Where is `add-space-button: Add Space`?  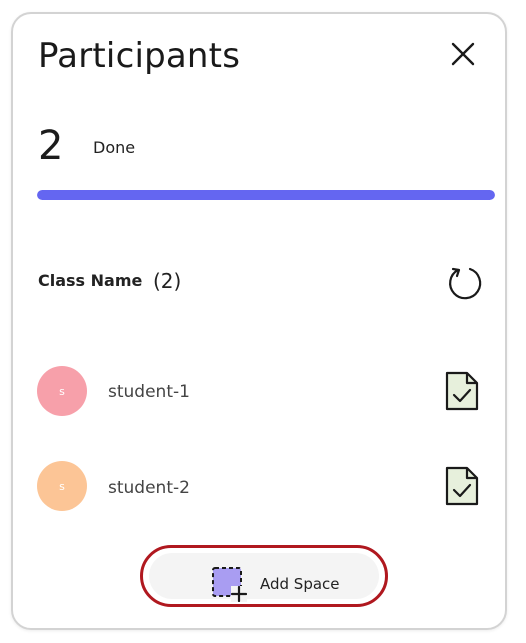
add-space-button: Add Space is located at coordinates (264, 576).